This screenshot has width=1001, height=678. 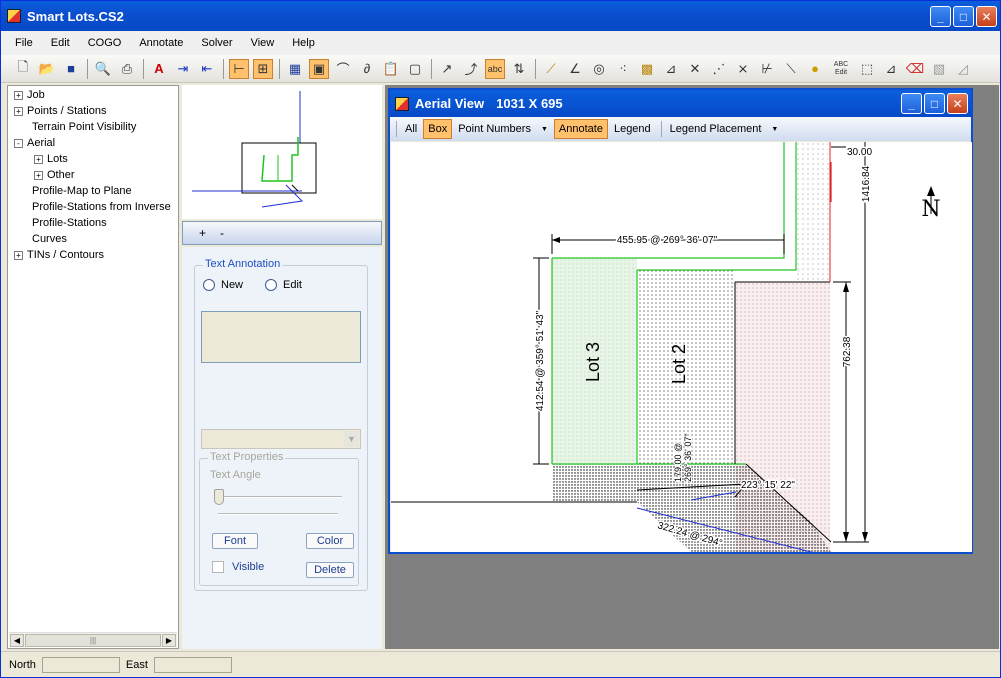 I want to click on tree-view-icon: ⊢, so click(x=239, y=68).